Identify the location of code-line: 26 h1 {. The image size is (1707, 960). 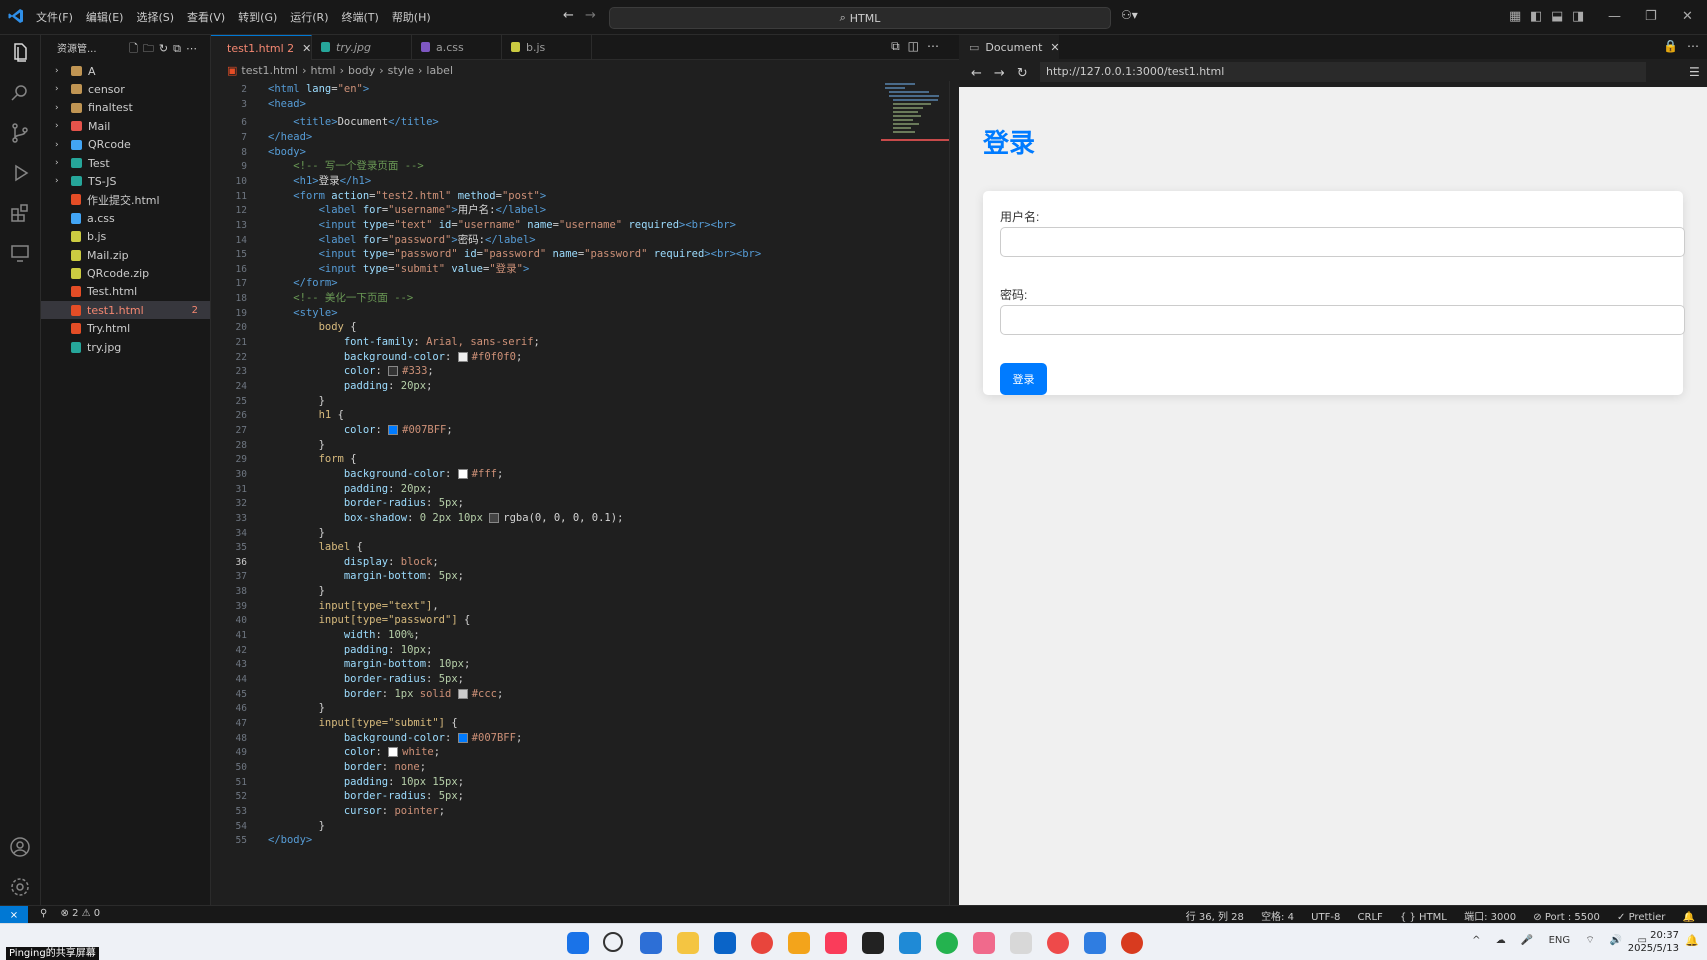
(277, 415).